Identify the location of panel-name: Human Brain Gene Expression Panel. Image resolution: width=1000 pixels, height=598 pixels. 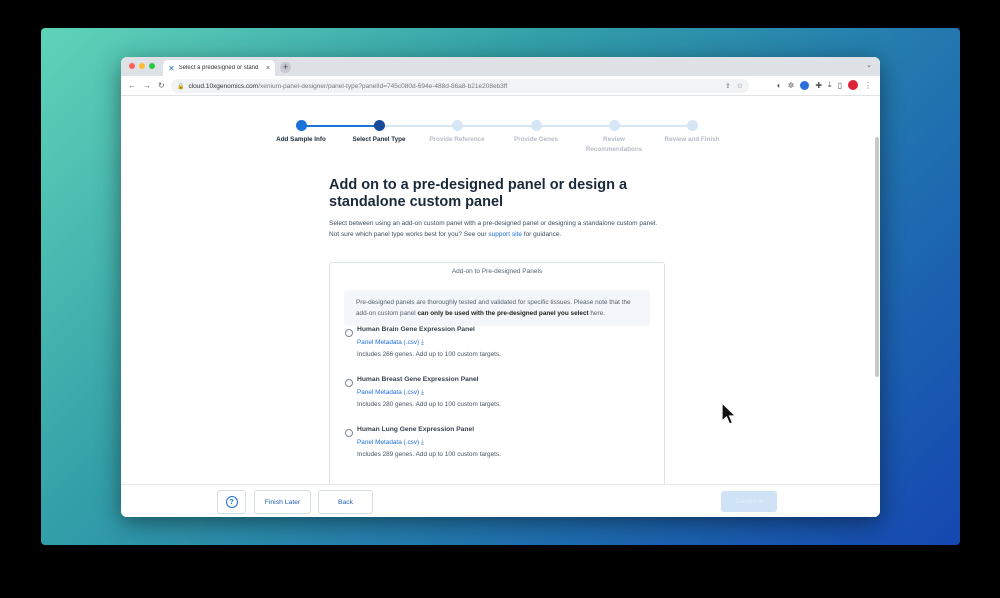
(416, 329).